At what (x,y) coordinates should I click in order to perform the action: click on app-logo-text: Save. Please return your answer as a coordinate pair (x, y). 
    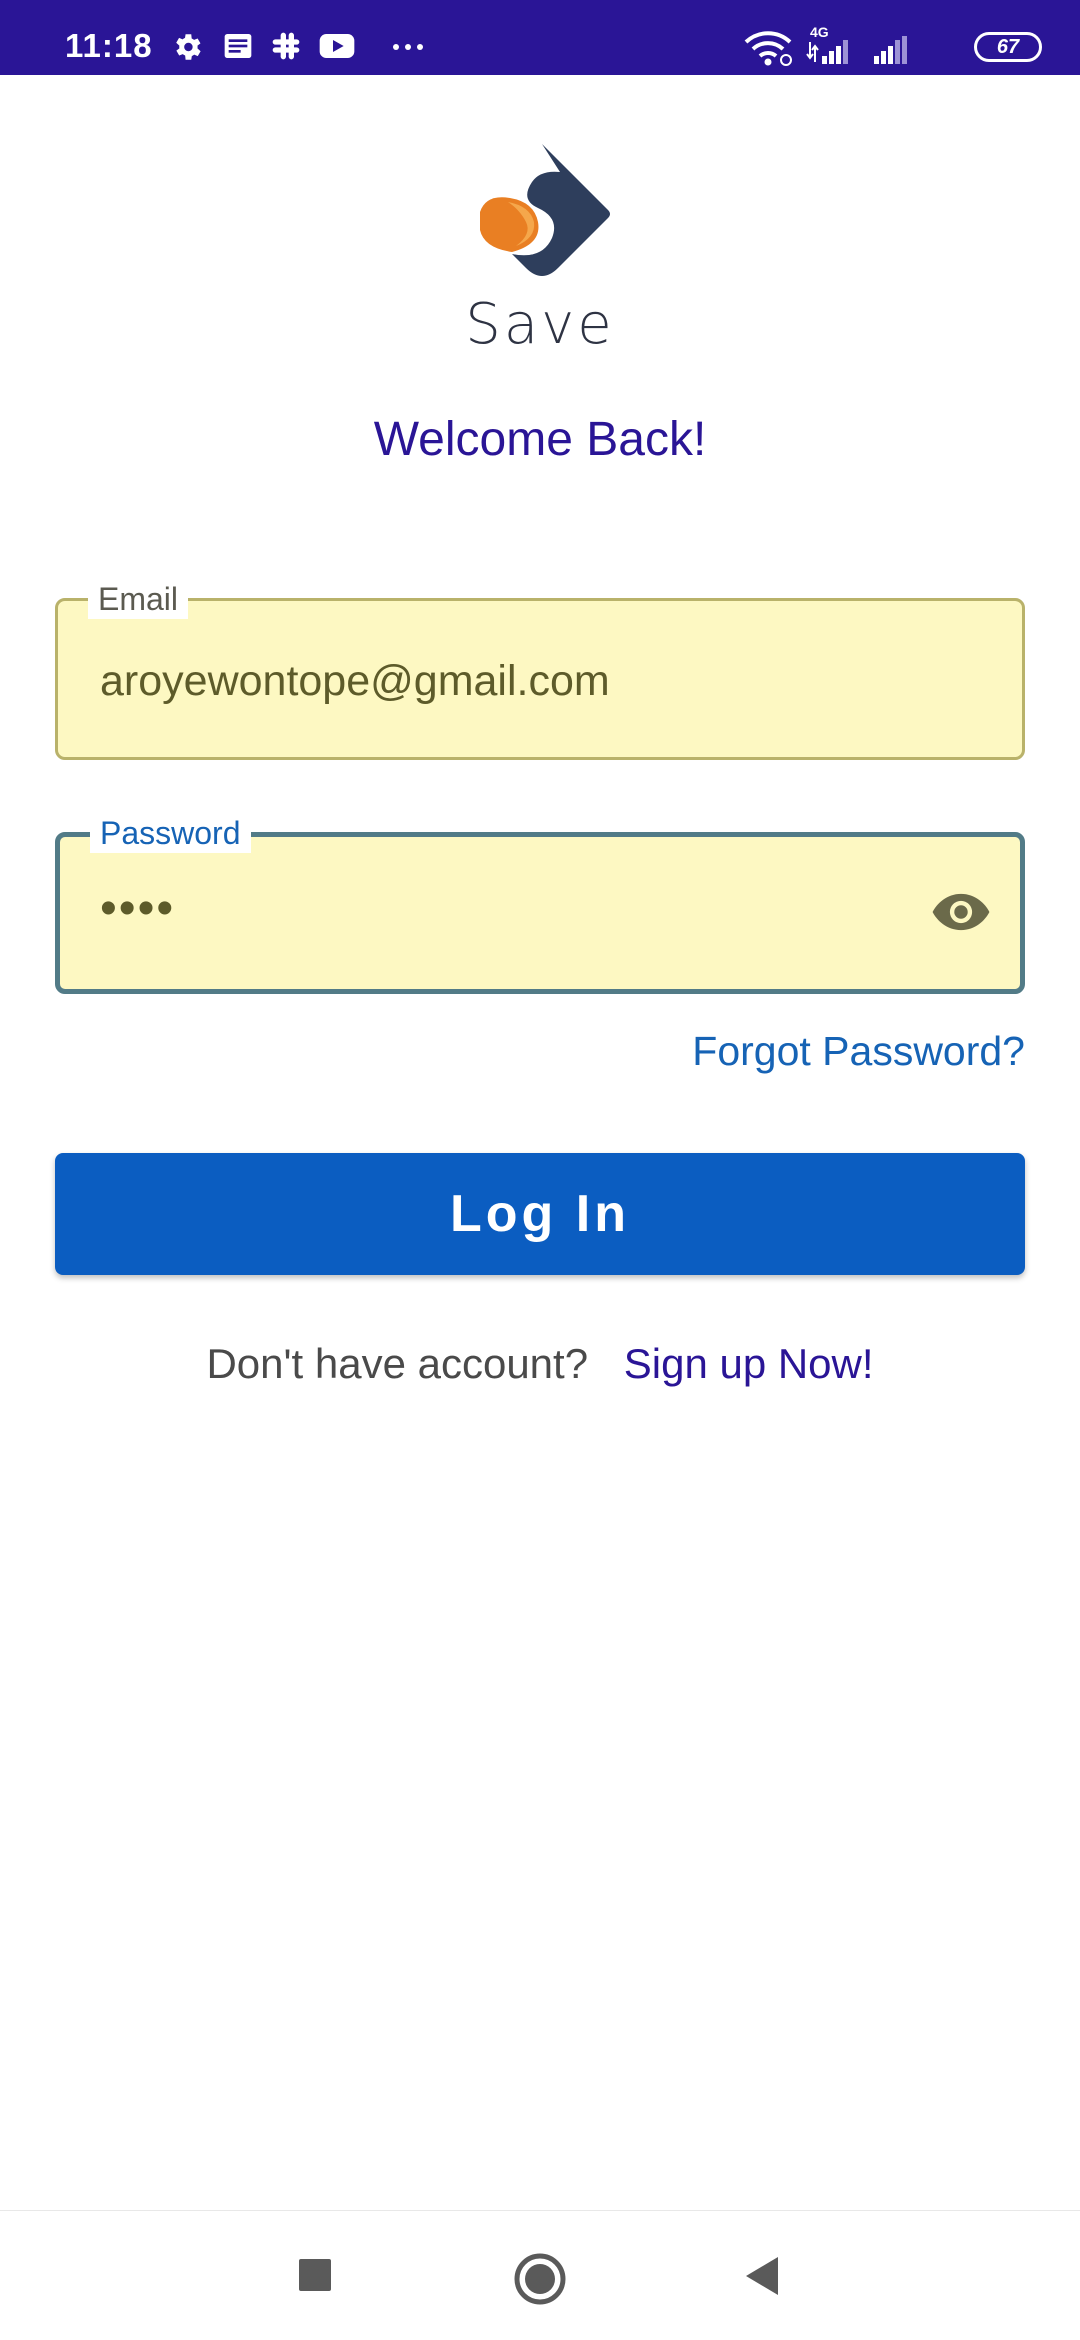
    Looking at the image, I should click on (540, 324).